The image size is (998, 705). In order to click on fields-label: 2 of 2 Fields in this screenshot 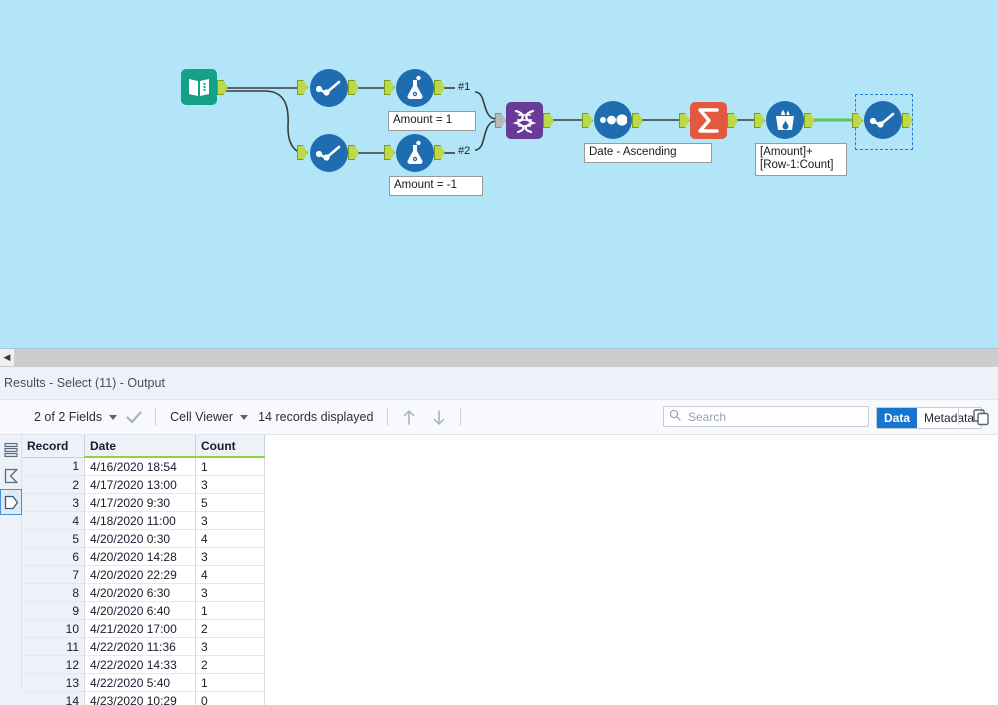, I will do `click(68, 417)`.